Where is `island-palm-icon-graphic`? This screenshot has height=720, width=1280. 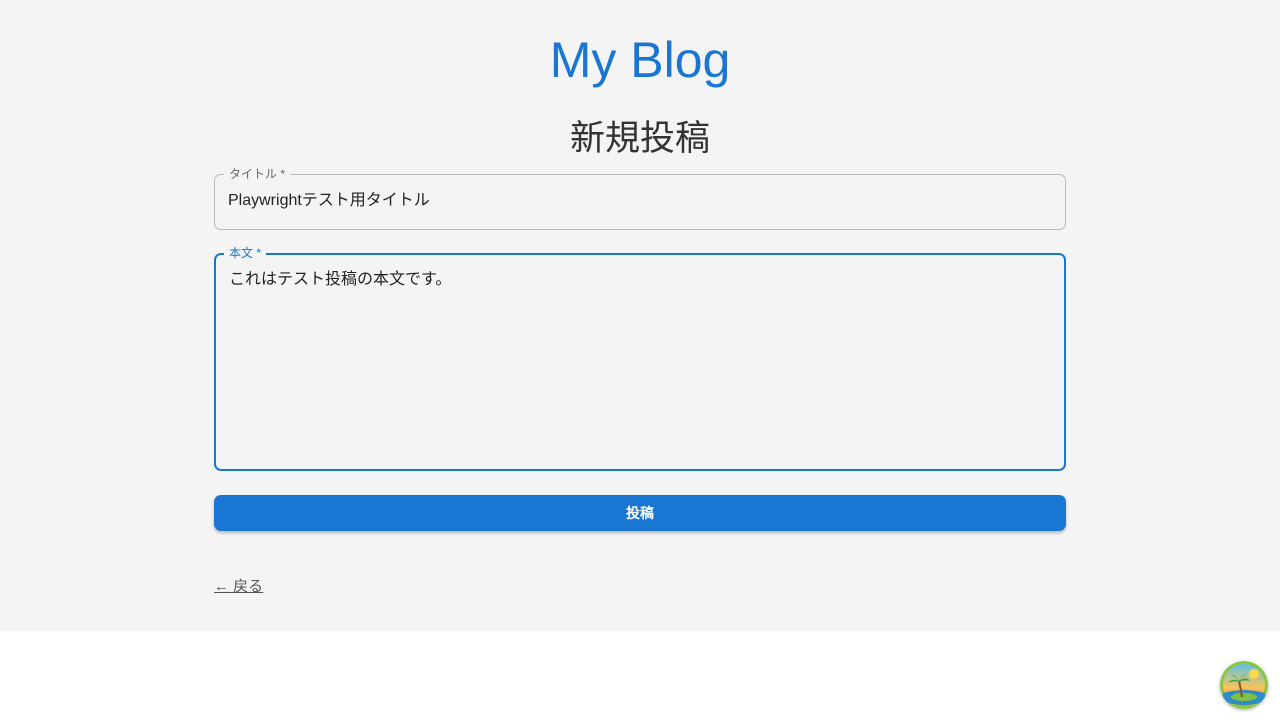 island-palm-icon-graphic is located at coordinates (1244, 685).